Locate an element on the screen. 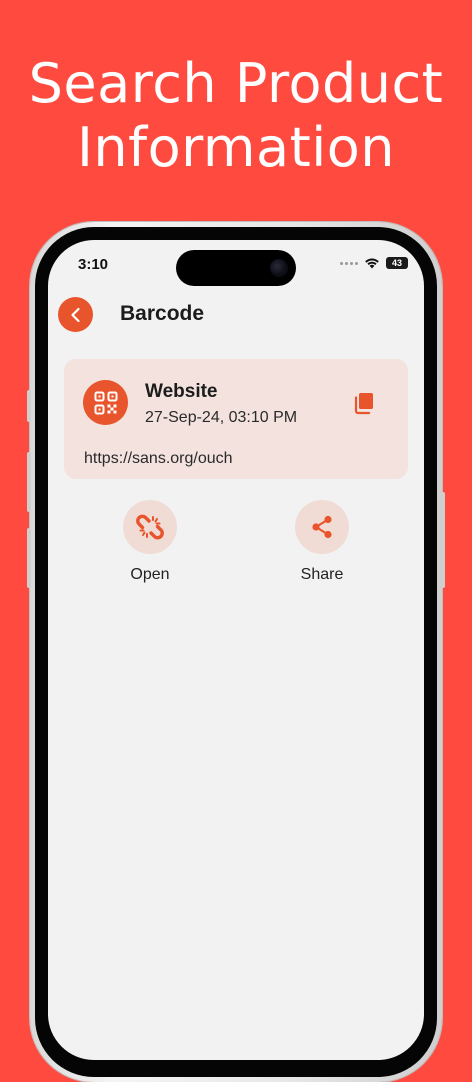 This screenshot has height=1082, width=472. chevron-left-icon is located at coordinates (75, 314).